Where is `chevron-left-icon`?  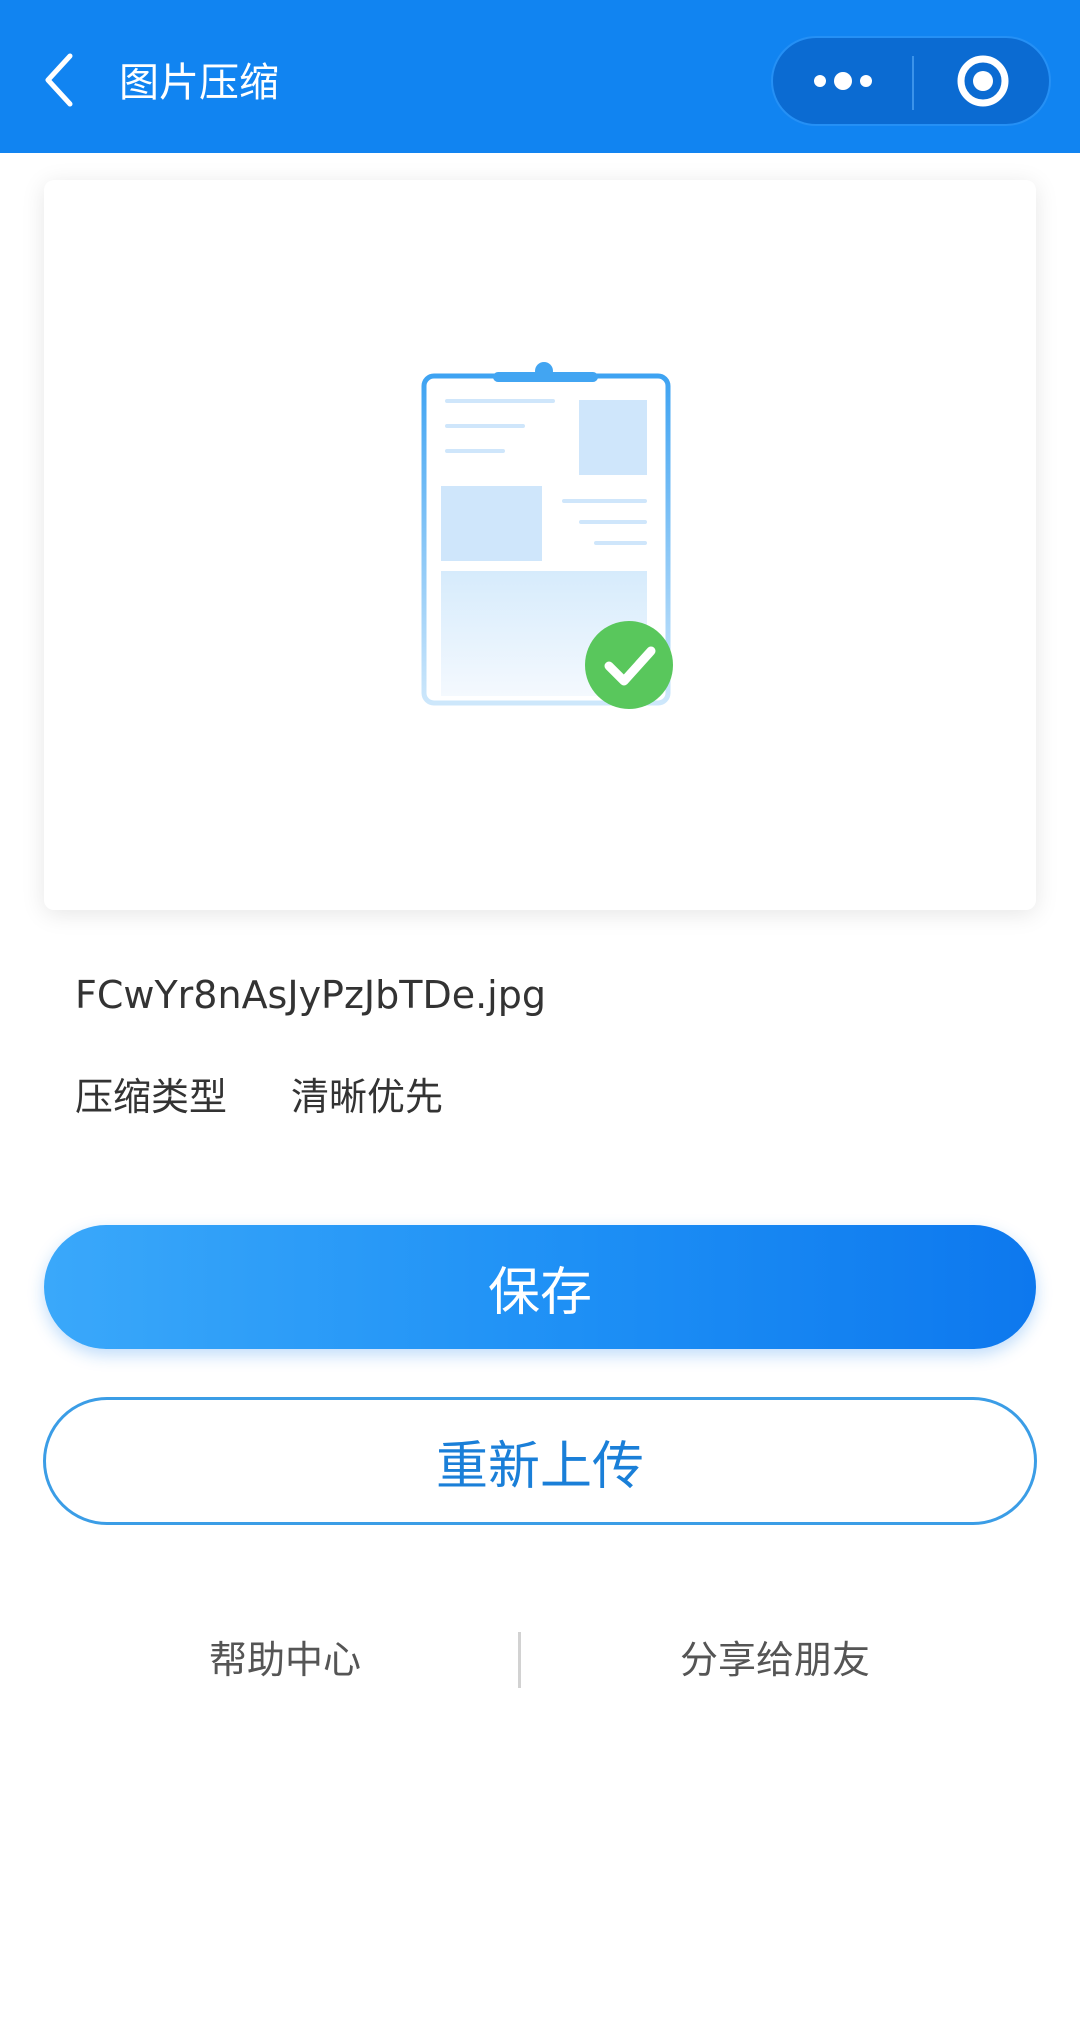 chevron-left-icon is located at coordinates (59, 80).